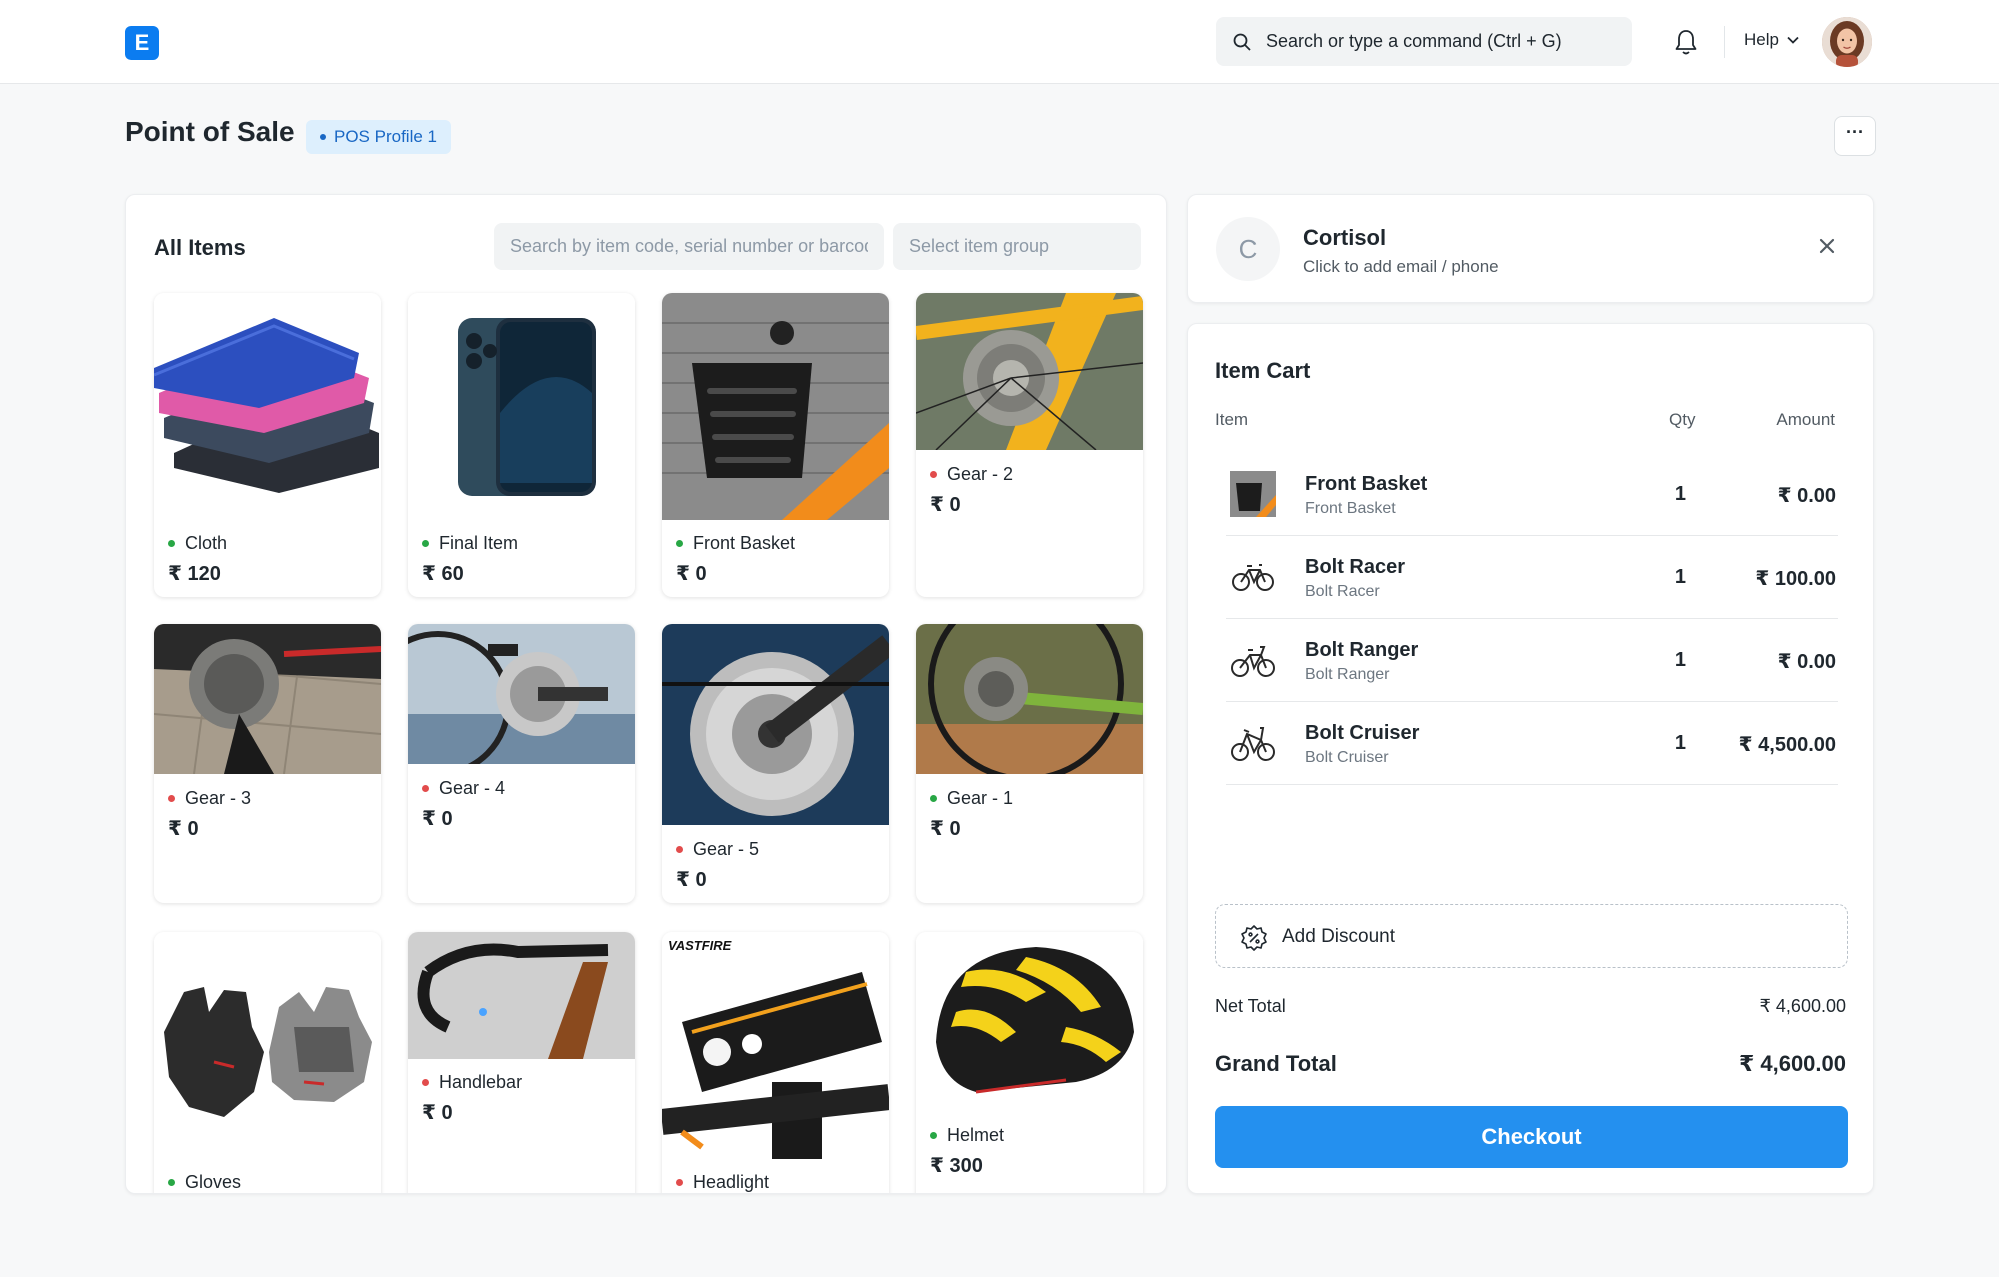  What do you see at coordinates (1362, 650) in the screenshot?
I see `cart-item-name: Bolt Ranger` at bounding box center [1362, 650].